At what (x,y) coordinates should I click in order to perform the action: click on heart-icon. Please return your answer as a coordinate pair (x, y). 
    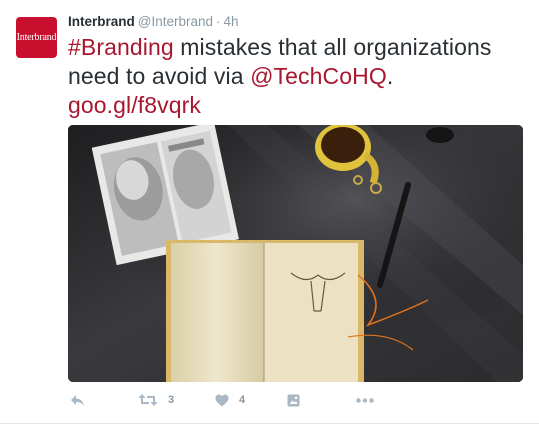
    Looking at the image, I should click on (222, 400).